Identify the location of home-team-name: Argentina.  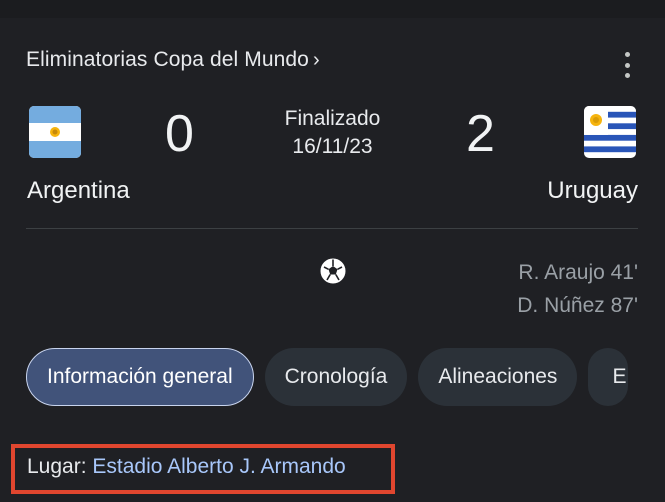
(78, 191).